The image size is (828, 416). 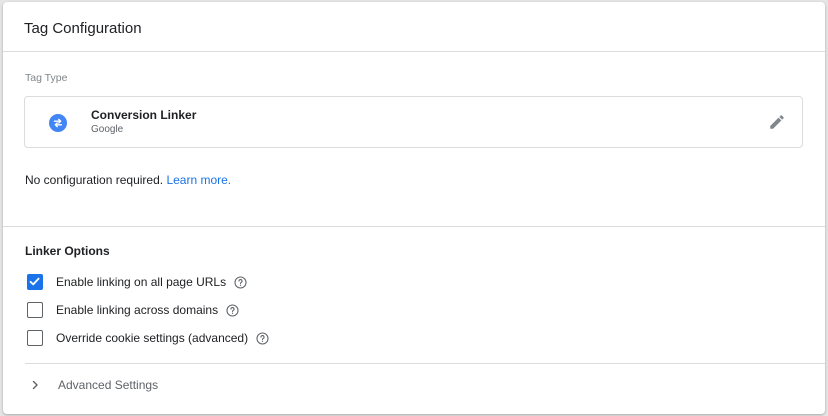 What do you see at coordinates (35, 310) in the screenshot?
I see `enable-linking-across-domains-checkbox` at bounding box center [35, 310].